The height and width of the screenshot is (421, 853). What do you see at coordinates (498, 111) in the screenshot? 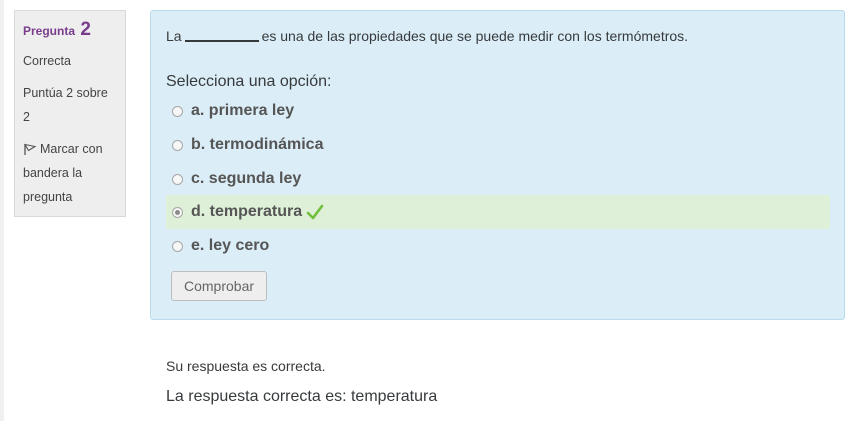
I see `option-a: a. primera ley` at bounding box center [498, 111].